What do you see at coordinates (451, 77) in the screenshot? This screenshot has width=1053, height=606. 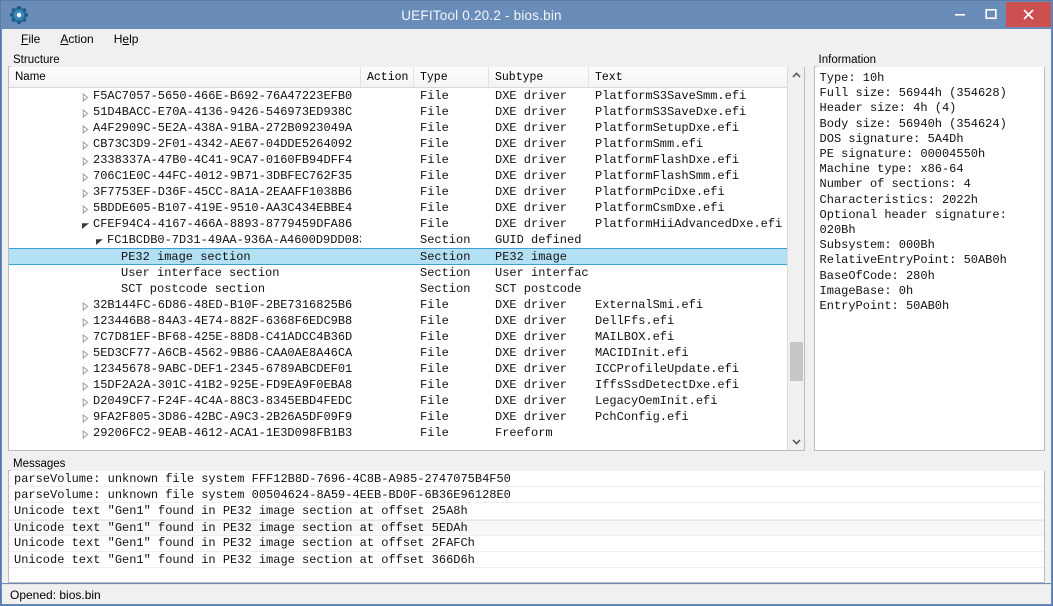 I see `tree-header-type: Type` at bounding box center [451, 77].